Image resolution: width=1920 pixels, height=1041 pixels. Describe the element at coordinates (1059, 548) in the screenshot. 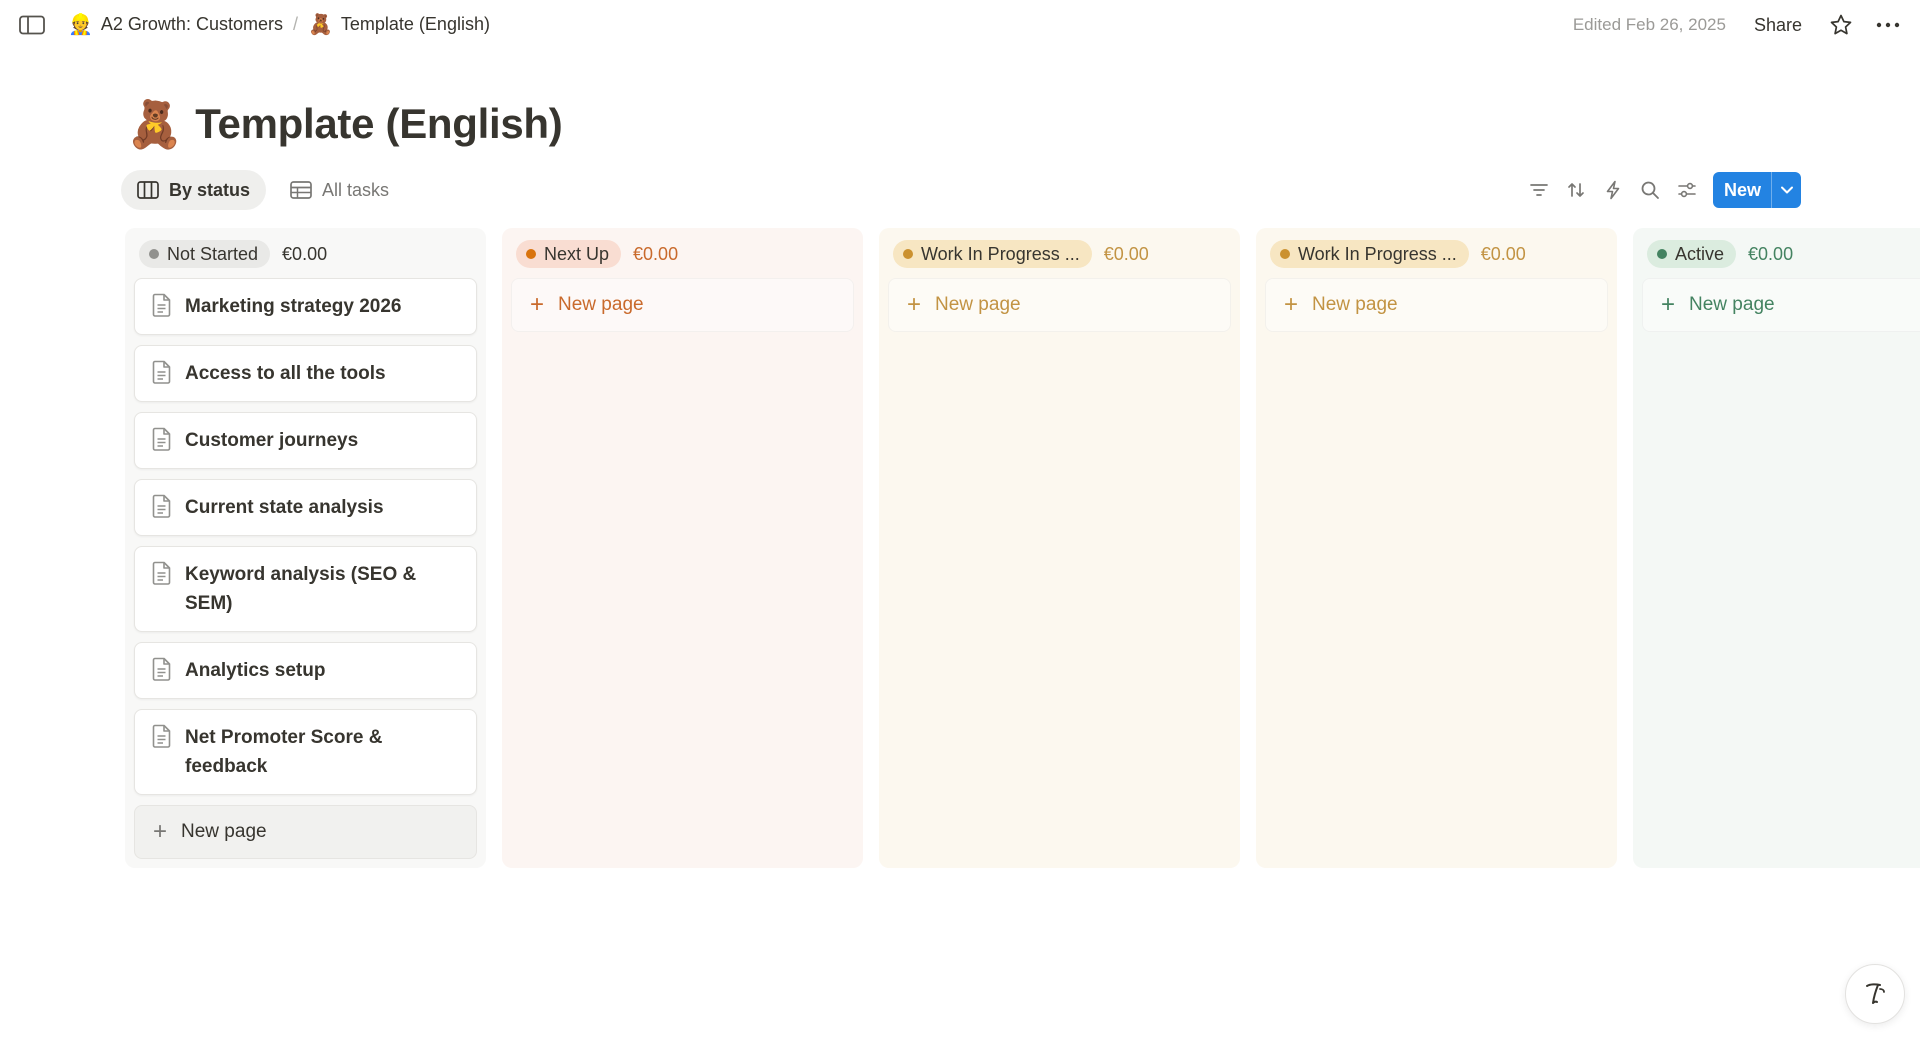

I see `board-column: Work In Progress ... €0.00 + New page` at that location.